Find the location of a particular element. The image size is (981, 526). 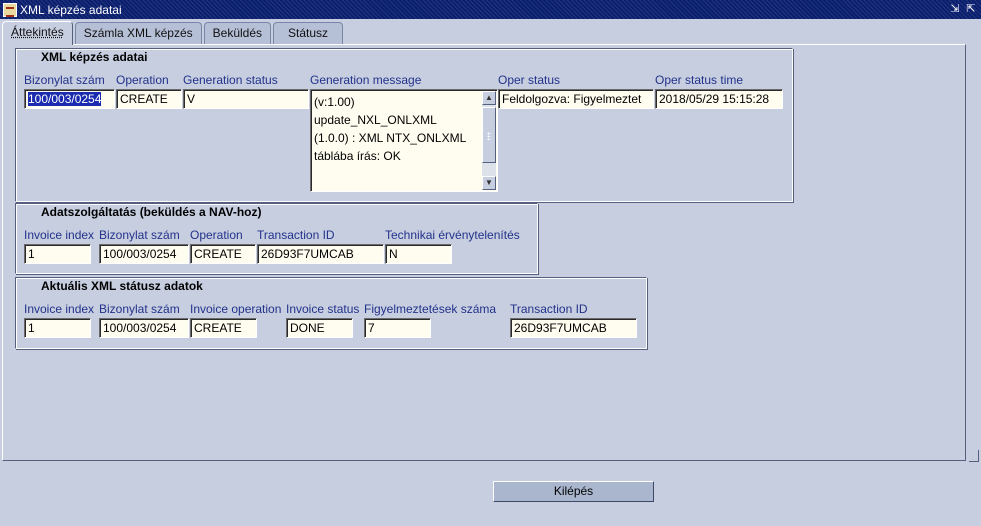

vertical-scrollbar: ▲ ▼ is located at coordinates (489, 140).